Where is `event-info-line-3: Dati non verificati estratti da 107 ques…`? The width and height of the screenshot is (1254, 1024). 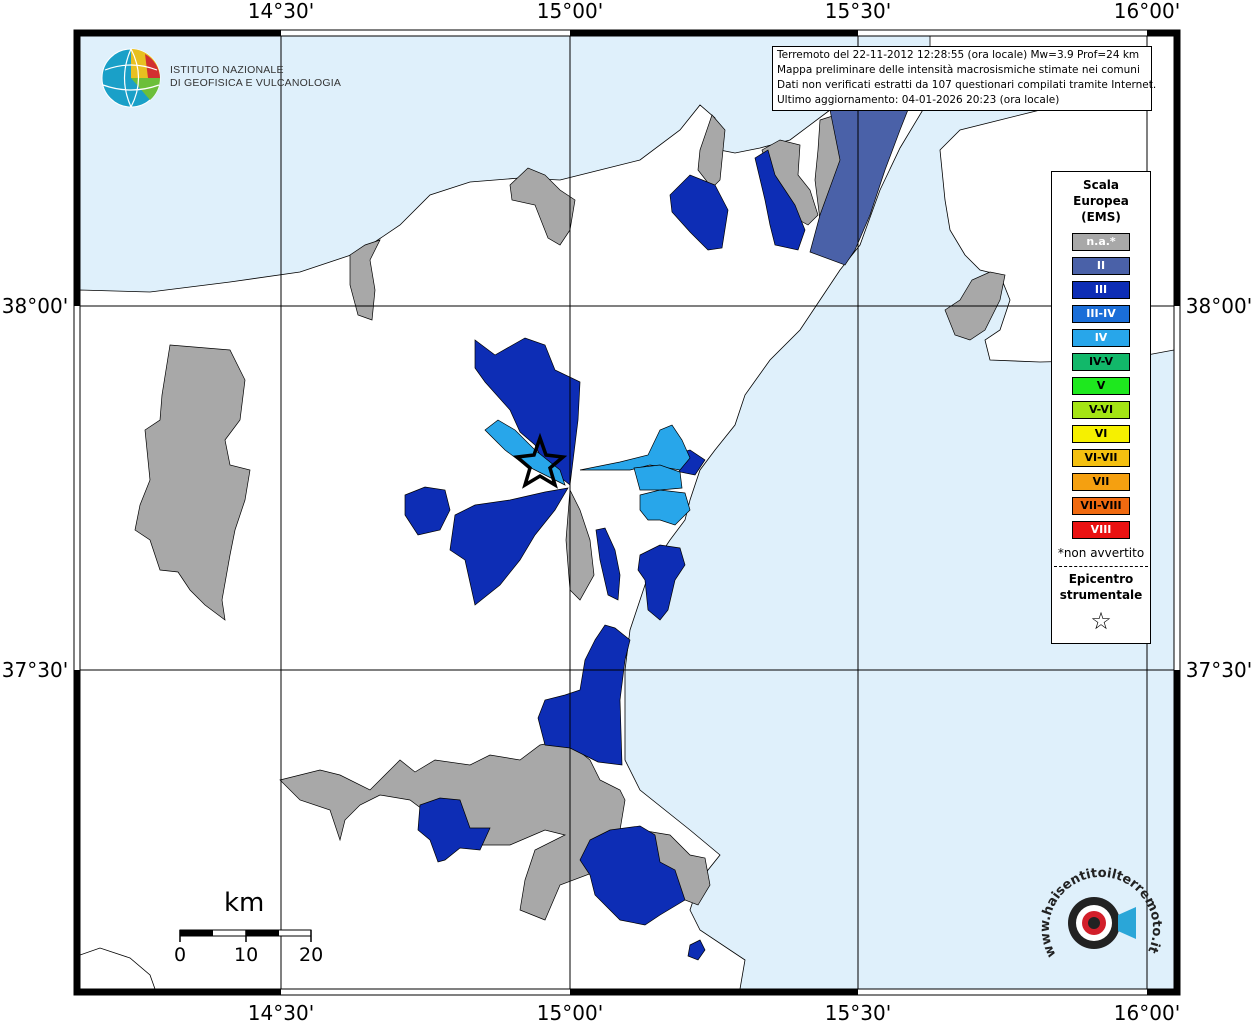
event-info-line-3: Dati non verificati estratti da 107 ques… is located at coordinates (967, 85).